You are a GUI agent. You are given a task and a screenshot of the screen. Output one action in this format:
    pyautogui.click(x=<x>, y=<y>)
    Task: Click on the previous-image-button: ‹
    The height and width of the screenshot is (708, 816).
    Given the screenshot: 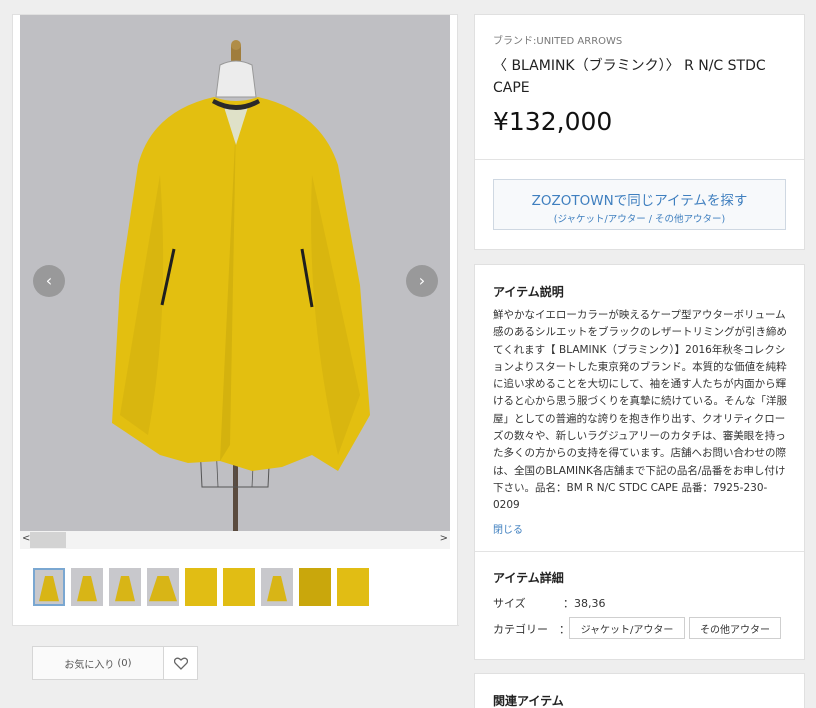 What is the action you would take?
    pyautogui.click(x=49, y=281)
    